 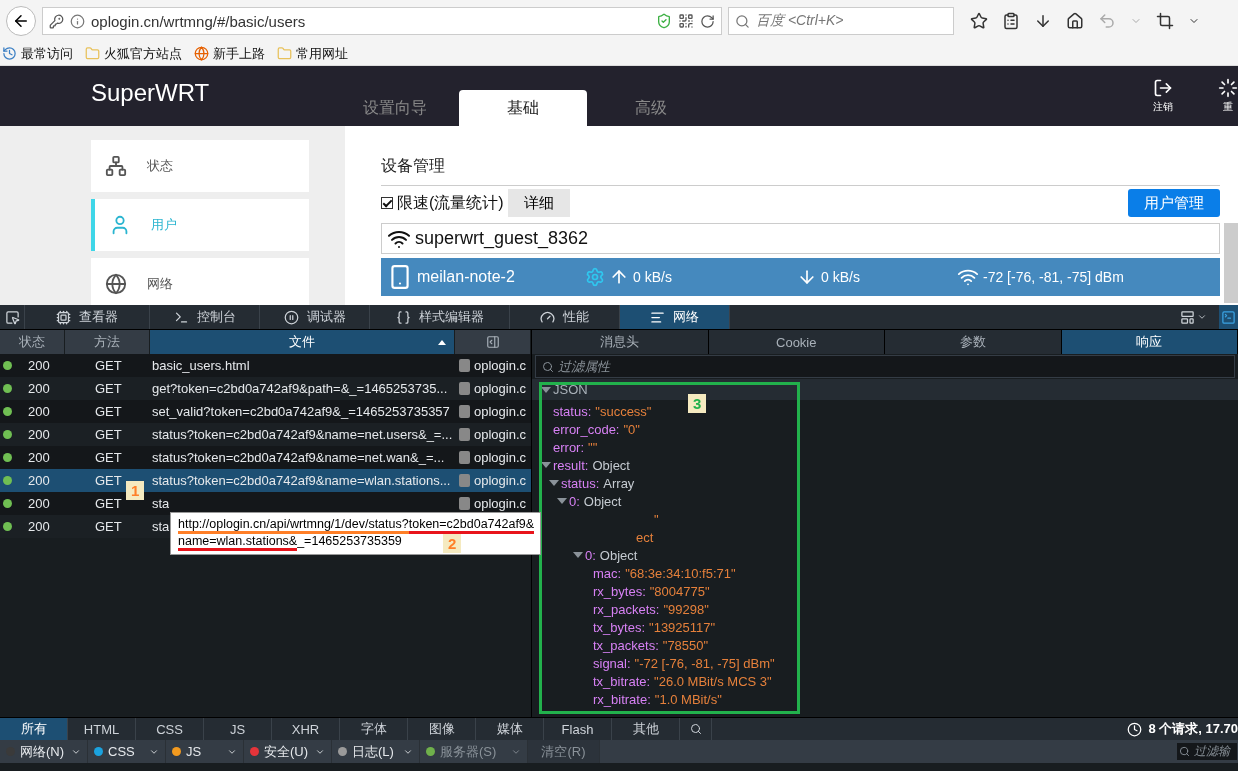 I want to click on type-filter-button: 所有, so click(x=34, y=729).